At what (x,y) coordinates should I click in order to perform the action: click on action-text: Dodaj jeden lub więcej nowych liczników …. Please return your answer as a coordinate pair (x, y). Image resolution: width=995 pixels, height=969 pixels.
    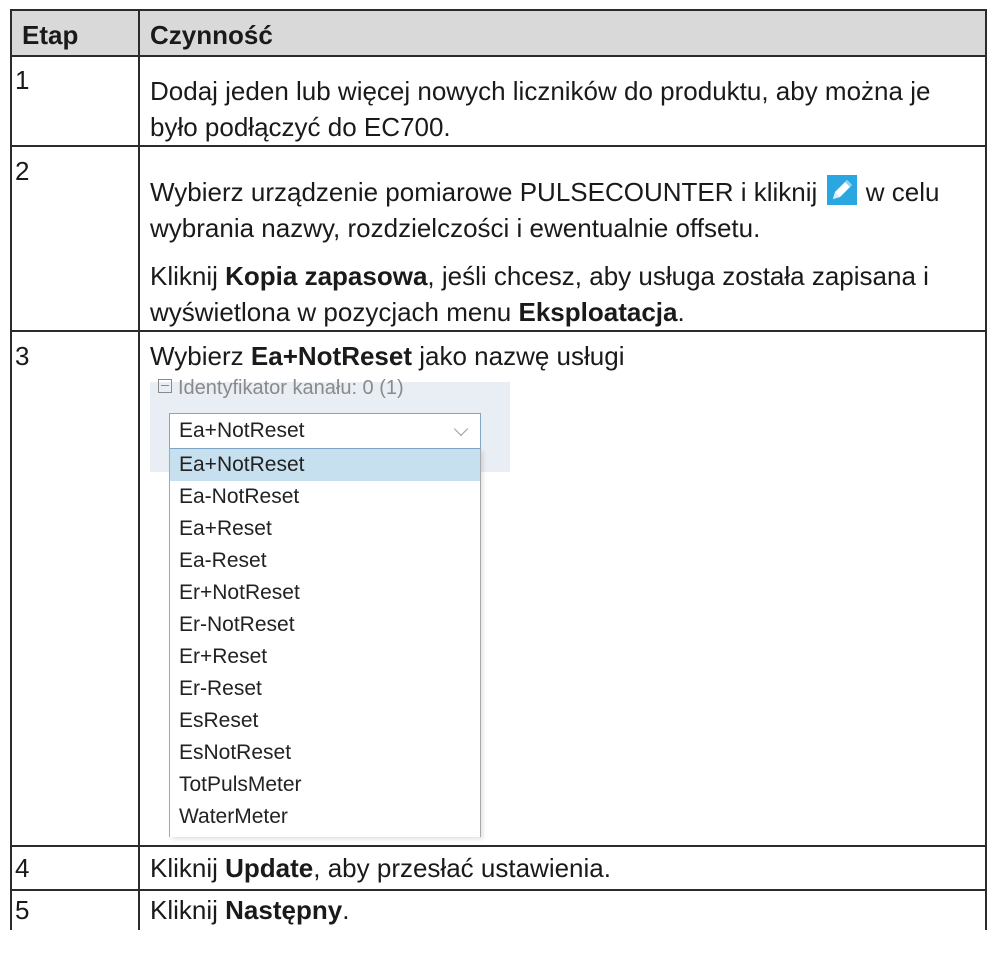
    Looking at the image, I should click on (540, 109).